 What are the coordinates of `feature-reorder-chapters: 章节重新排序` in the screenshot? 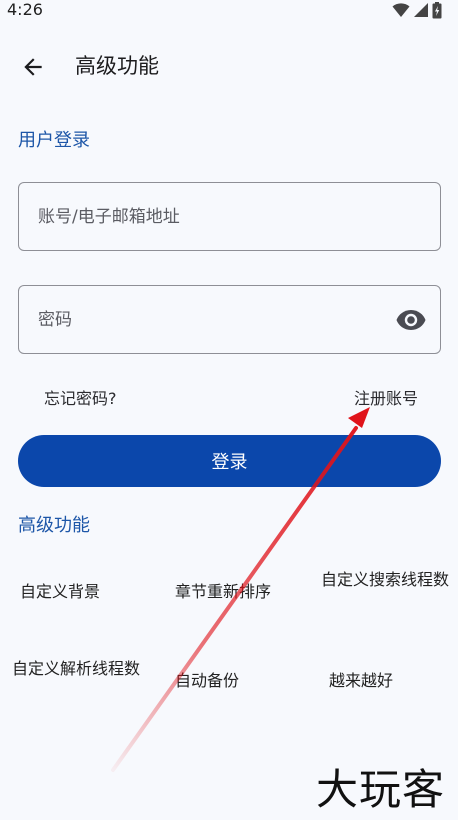 It's located at (223, 591).